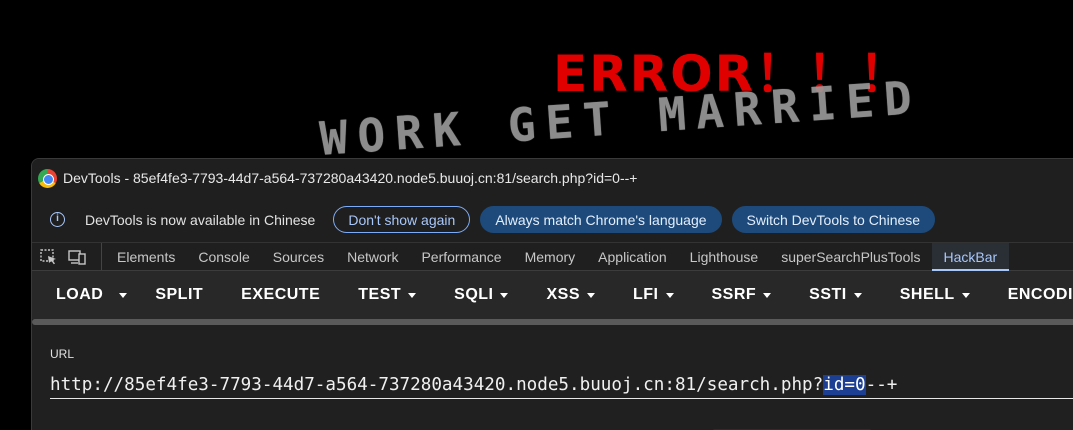  I want to click on ssrf-menu-button: SSRF, so click(742, 295).